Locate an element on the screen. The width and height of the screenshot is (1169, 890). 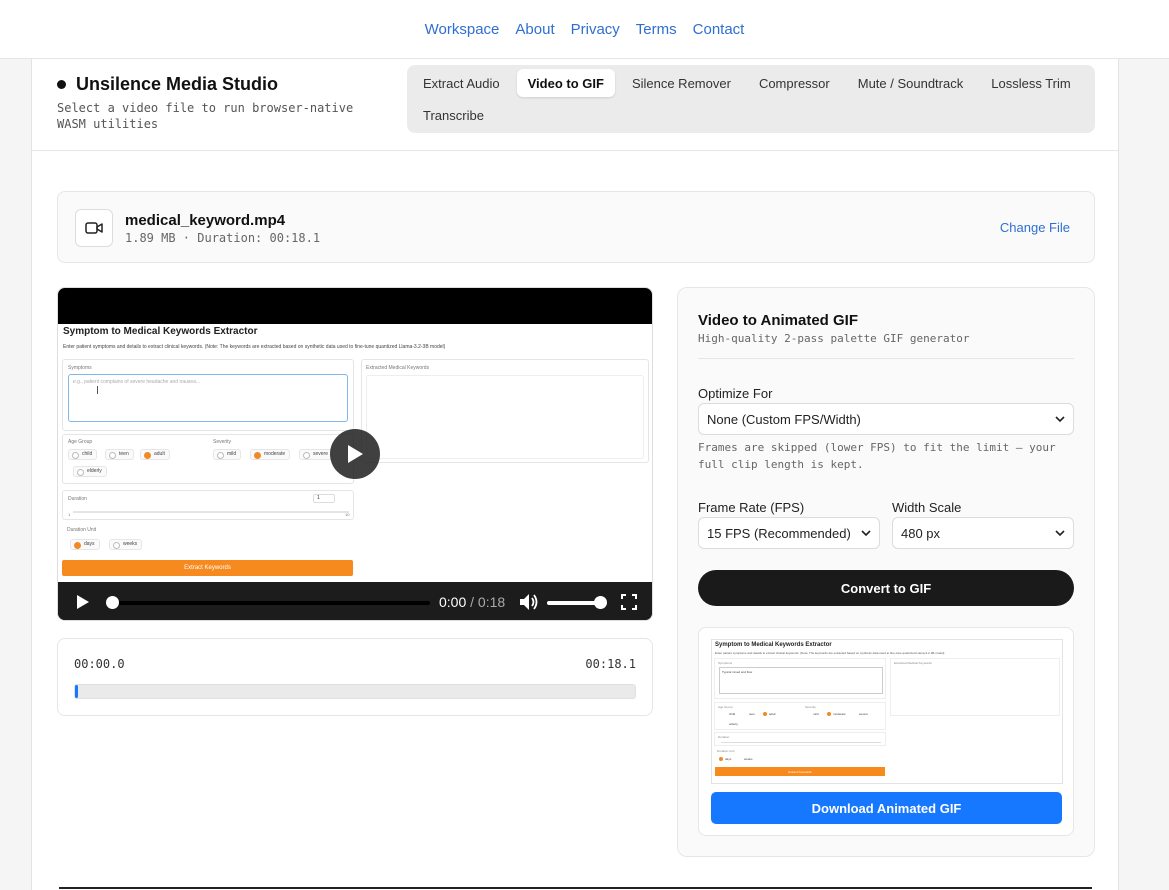
tab-transcribe: Transcribe is located at coordinates (453, 115).